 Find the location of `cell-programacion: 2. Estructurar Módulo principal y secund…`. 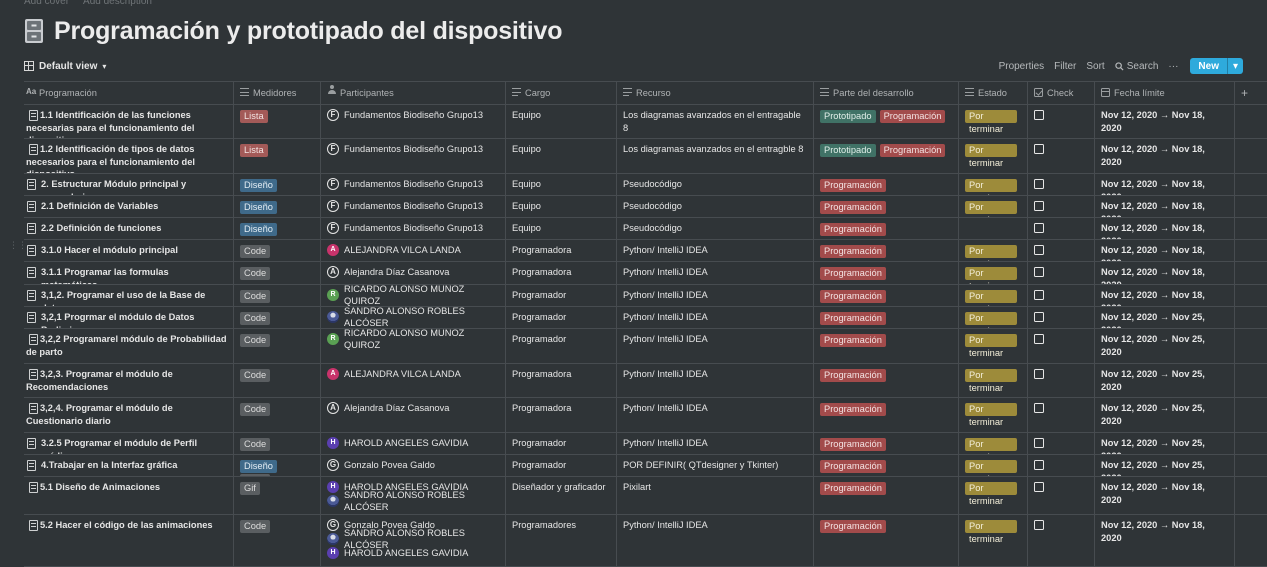

cell-programacion: 2. Estructurar Módulo principal y secund… is located at coordinates (129, 184).